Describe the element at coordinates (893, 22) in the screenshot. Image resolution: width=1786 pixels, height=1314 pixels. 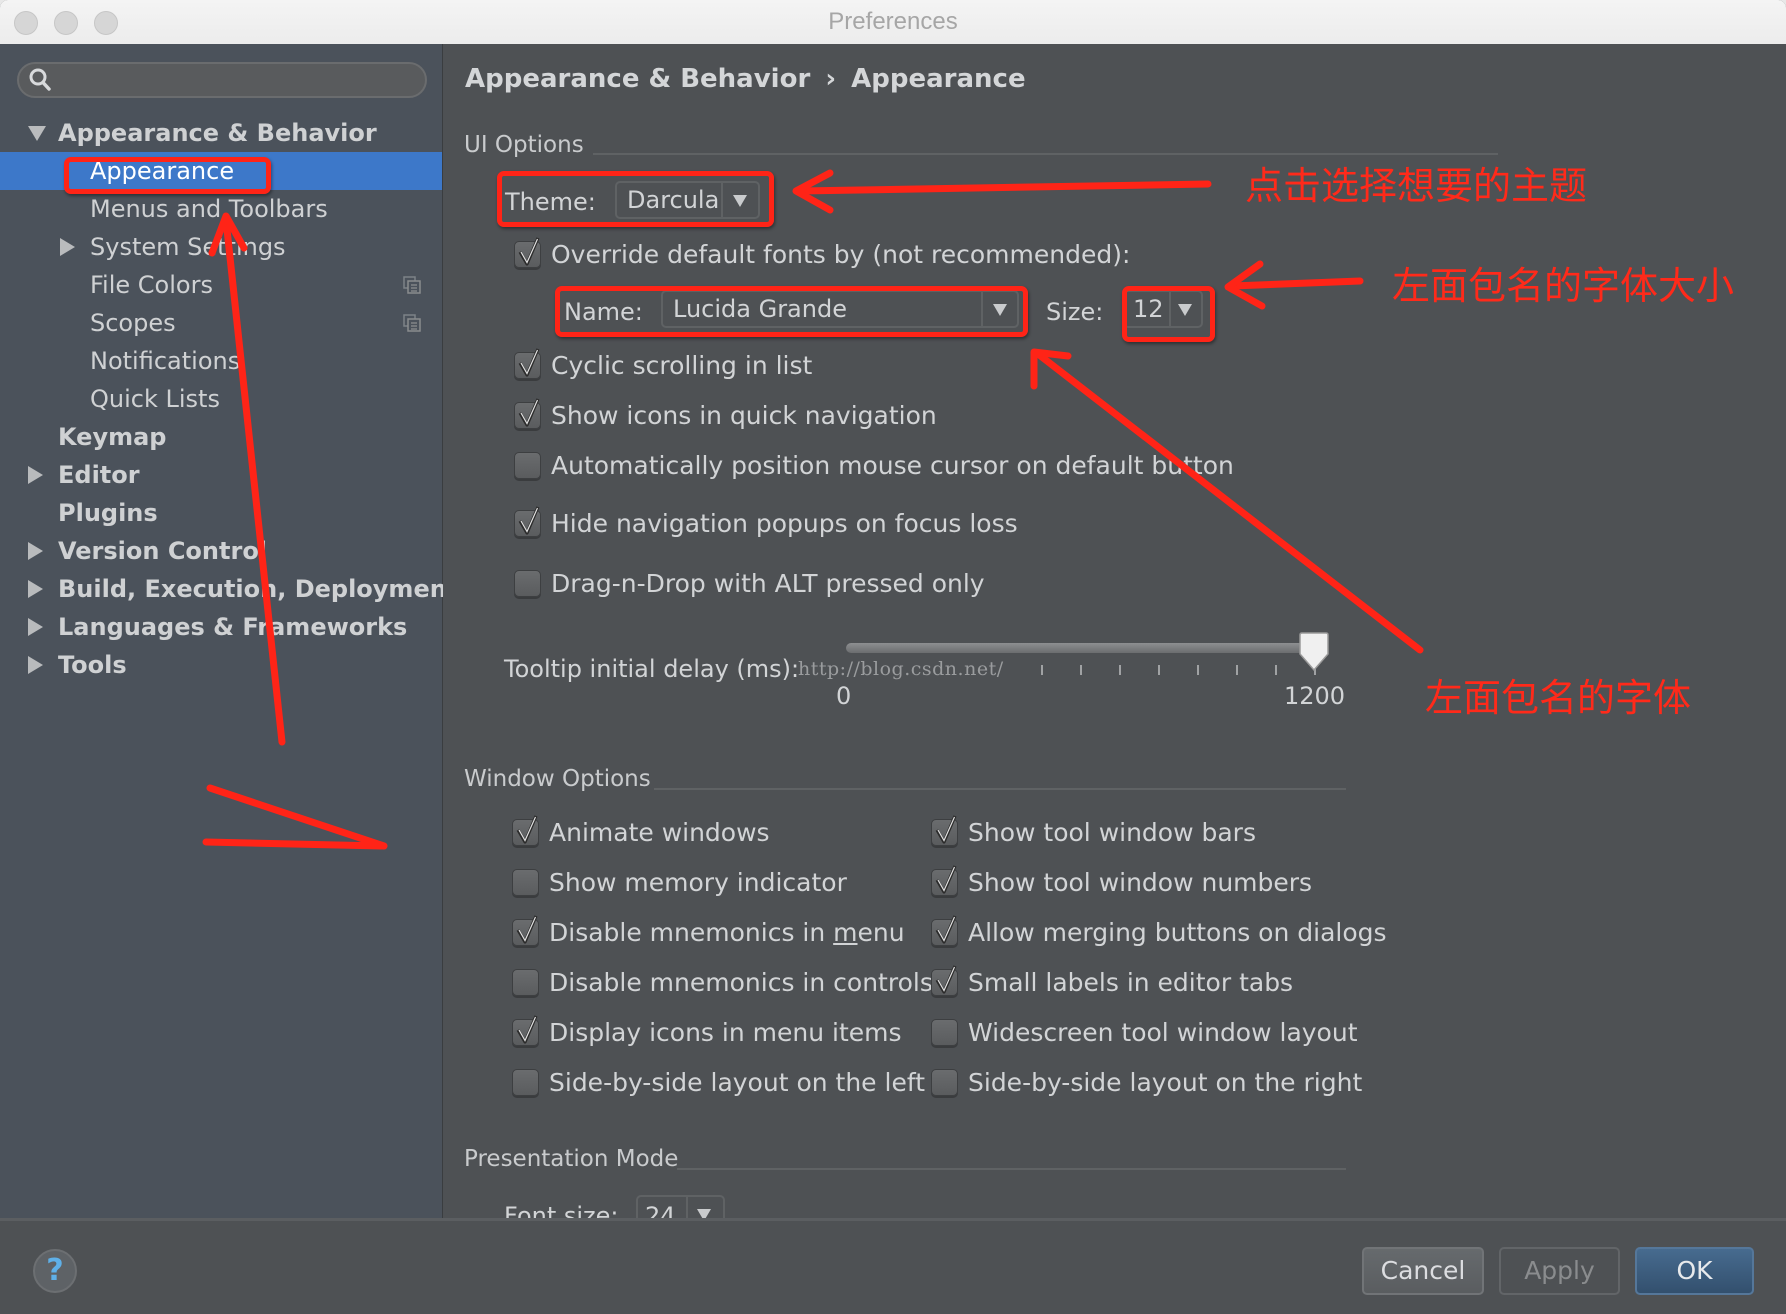
I see `title-bar: Preferences` at that location.